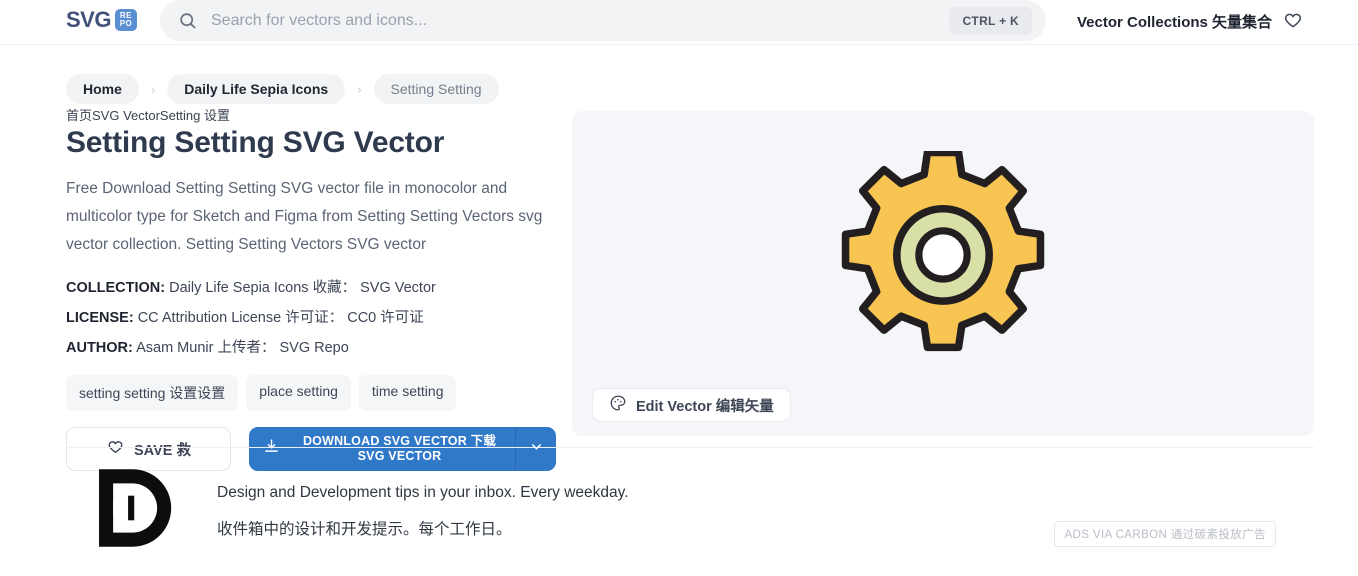 The width and height of the screenshot is (1358, 576). I want to click on search-bar: CTRL + K, so click(603, 20).